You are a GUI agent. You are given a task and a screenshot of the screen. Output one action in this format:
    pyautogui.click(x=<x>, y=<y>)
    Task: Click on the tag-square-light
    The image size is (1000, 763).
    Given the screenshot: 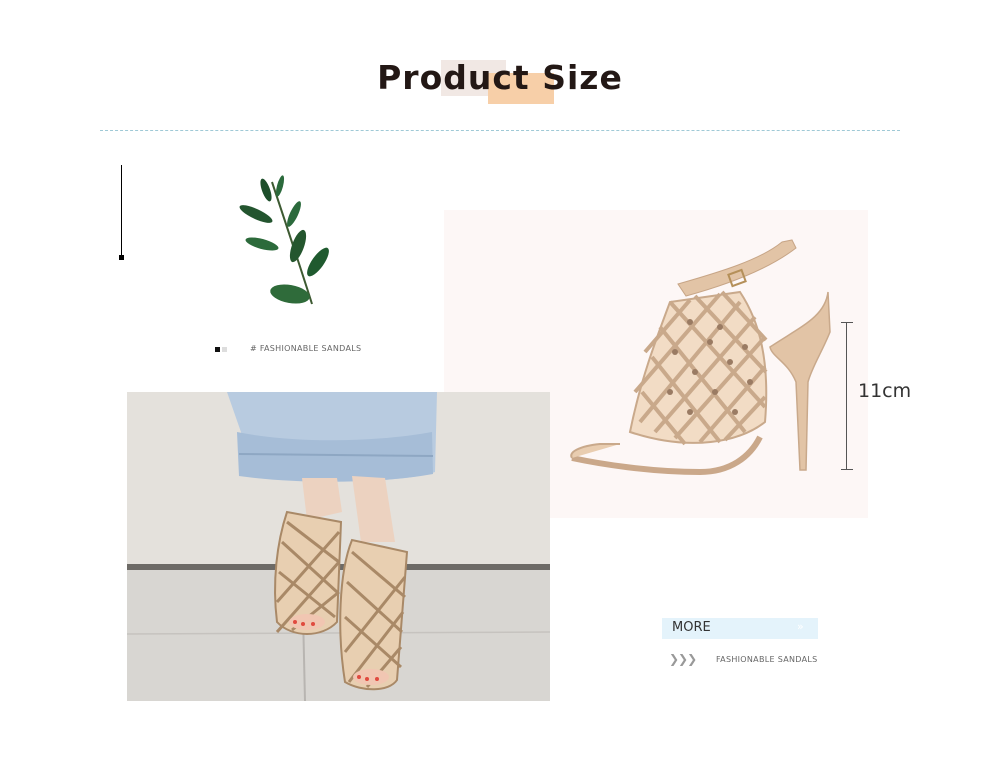 What is the action you would take?
    pyautogui.click(x=224, y=349)
    